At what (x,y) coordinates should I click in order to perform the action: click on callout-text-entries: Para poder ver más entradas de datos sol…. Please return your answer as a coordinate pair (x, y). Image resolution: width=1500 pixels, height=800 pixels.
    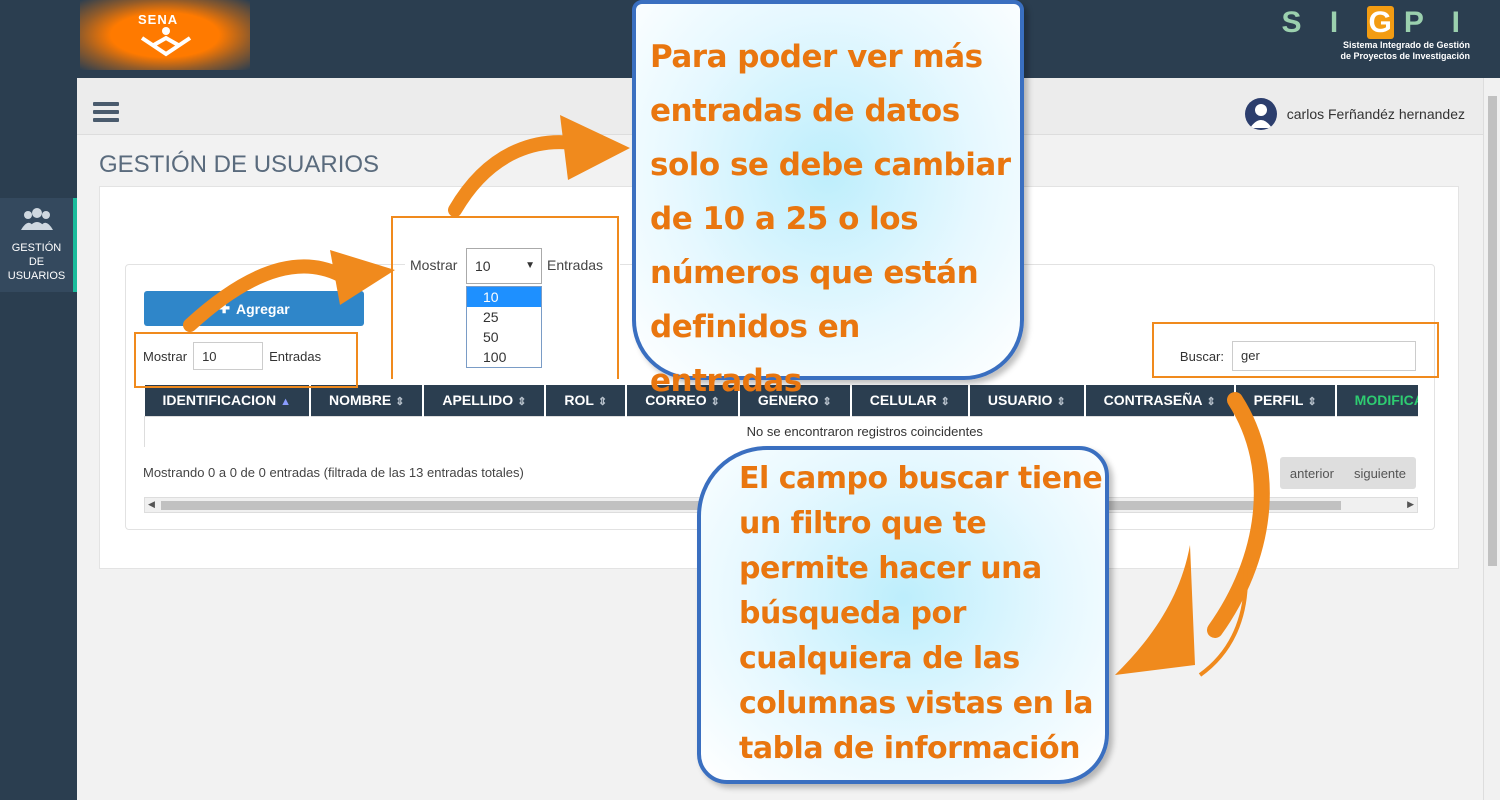
    Looking at the image, I should click on (830, 219).